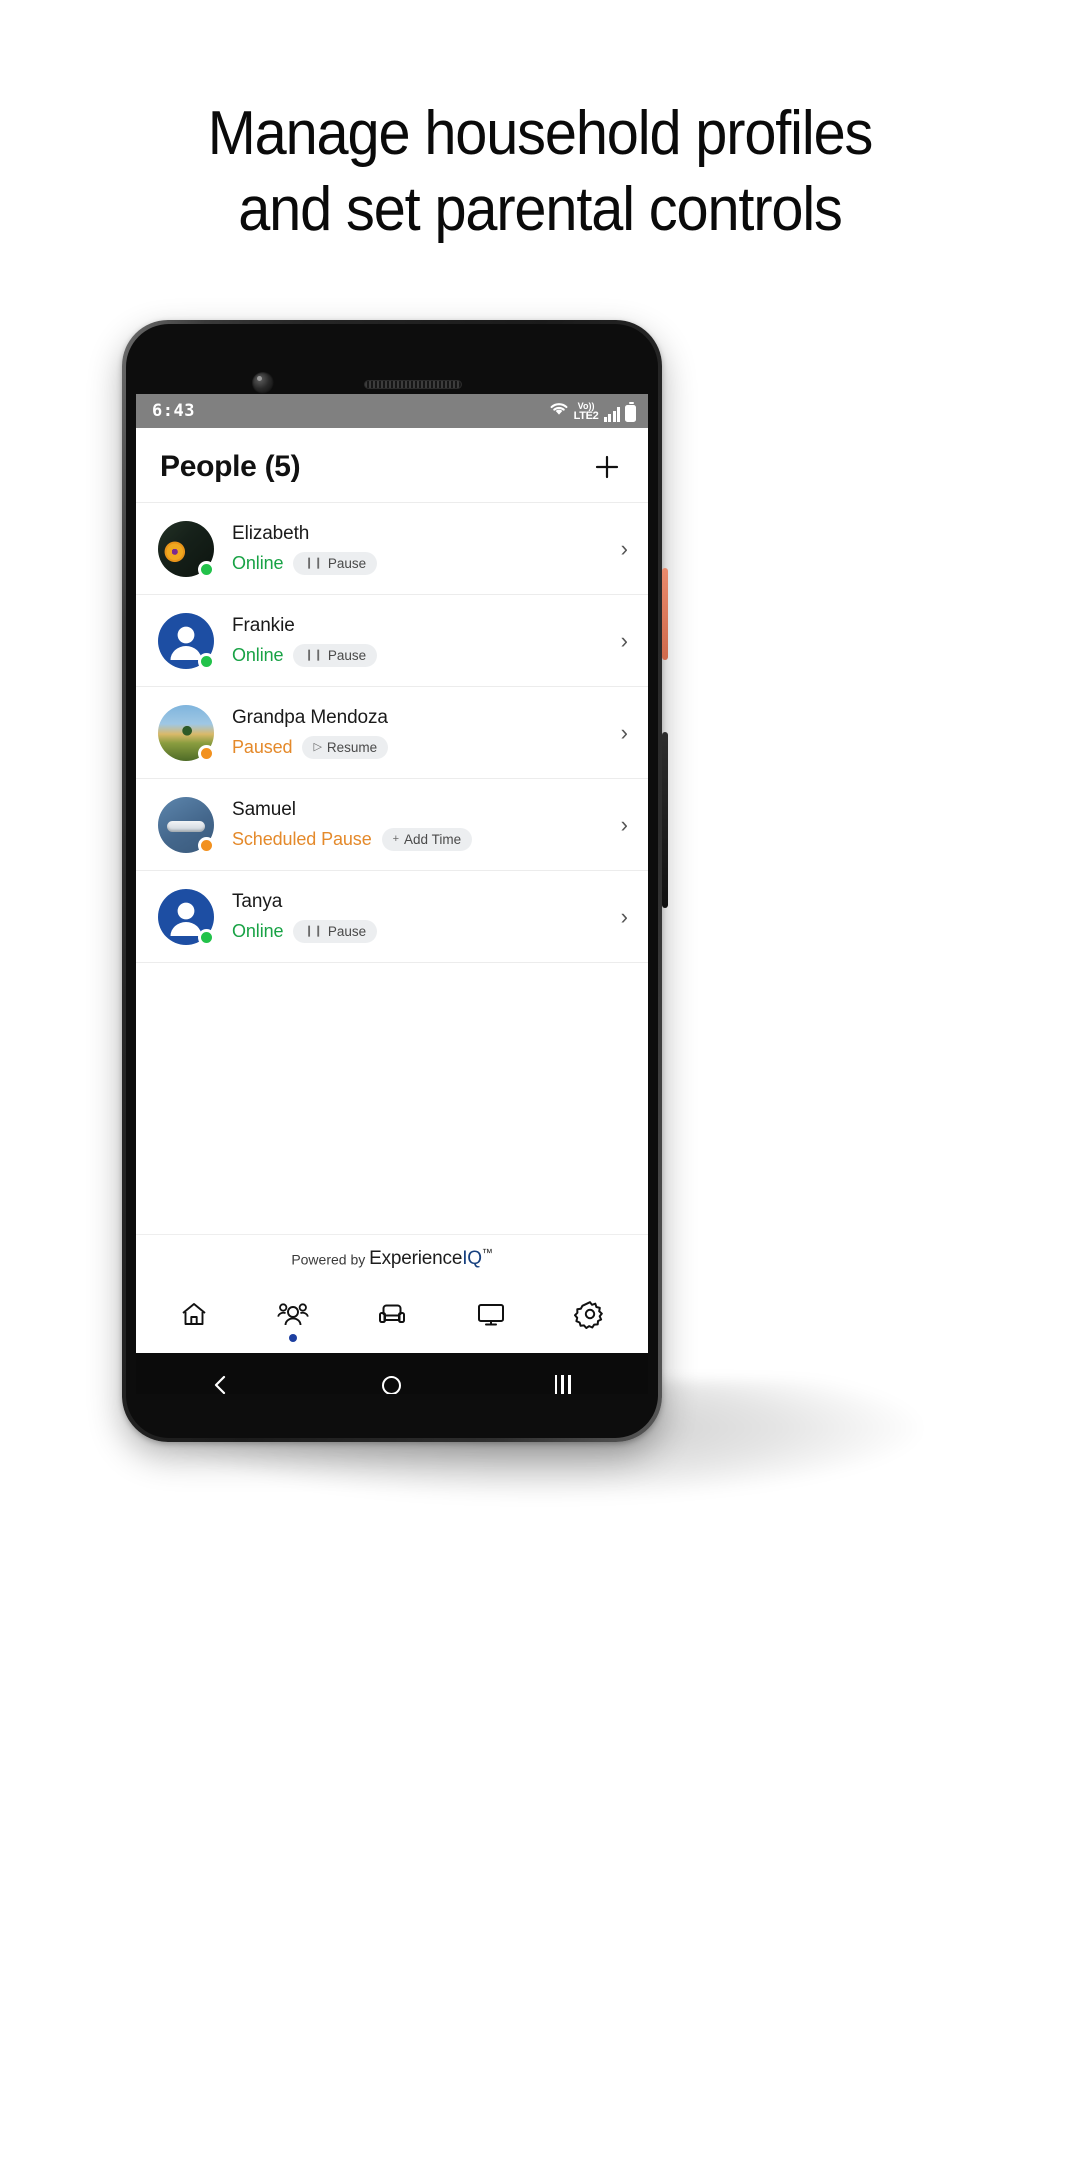  I want to click on powered-by-footer: Powered by ExperienceIQ™, so click(392, 1257).